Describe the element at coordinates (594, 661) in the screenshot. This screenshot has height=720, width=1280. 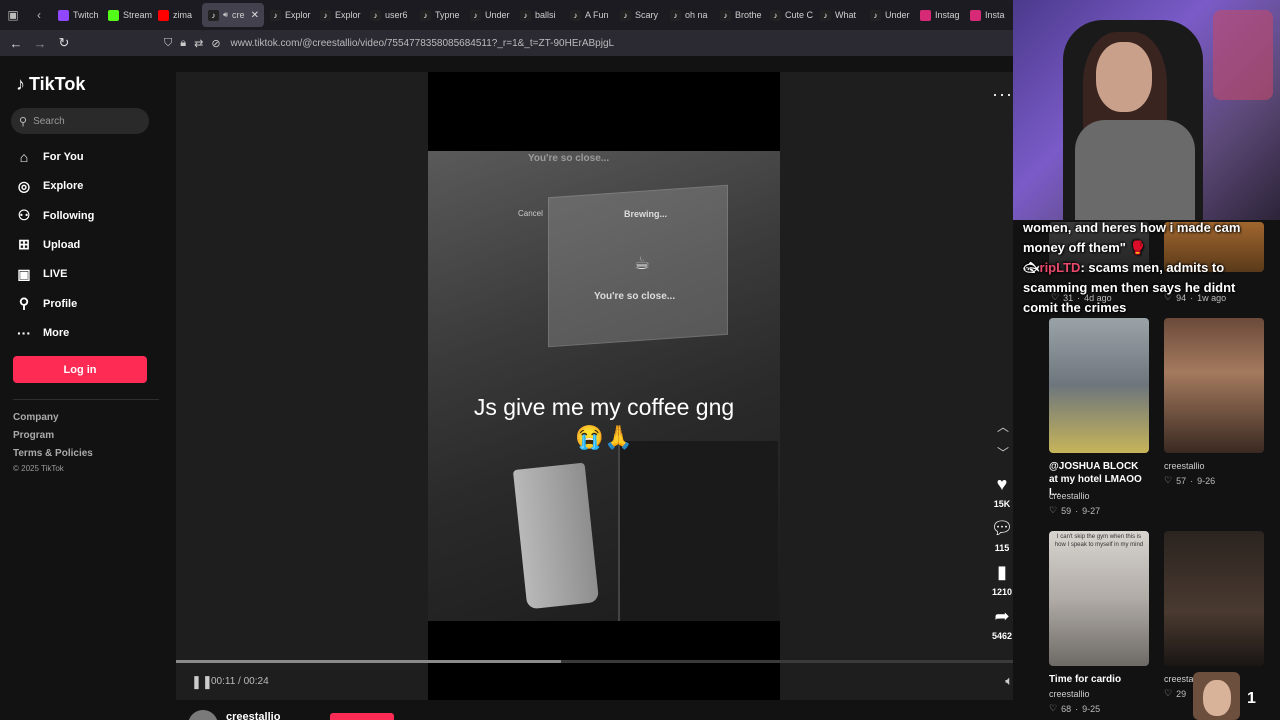
I see `progress-bar` at that location.